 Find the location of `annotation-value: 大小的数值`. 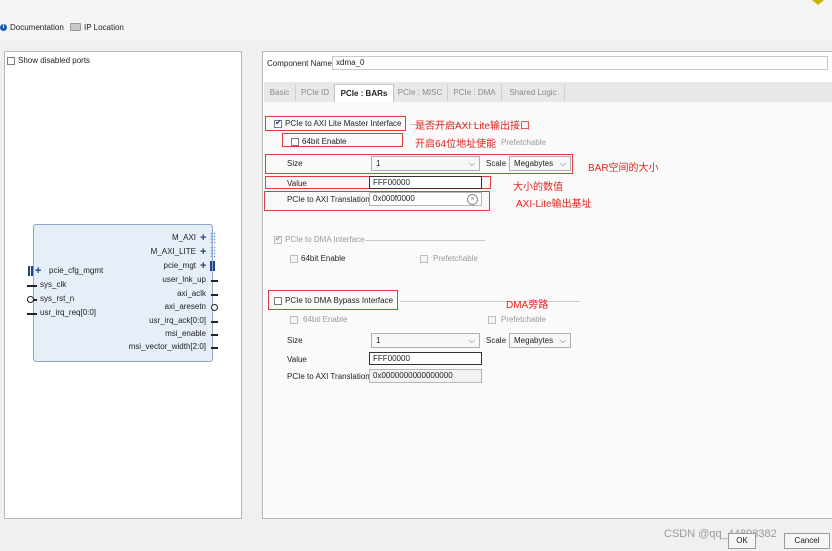

annotation-value: 大小的数值 is located at coordinates (538, 187).